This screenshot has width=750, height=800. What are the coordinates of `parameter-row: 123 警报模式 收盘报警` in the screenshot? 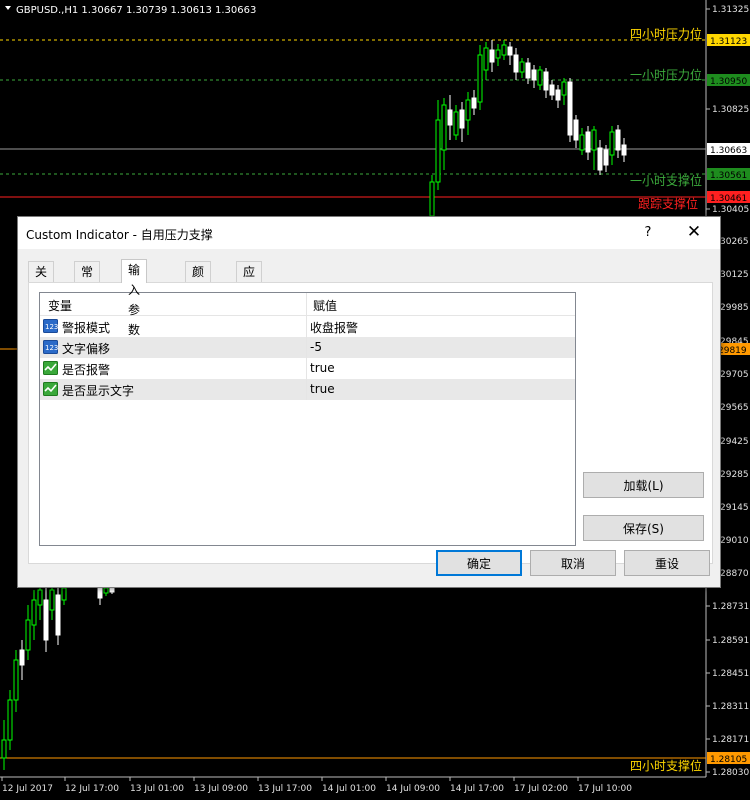 It's located at (307, 326).